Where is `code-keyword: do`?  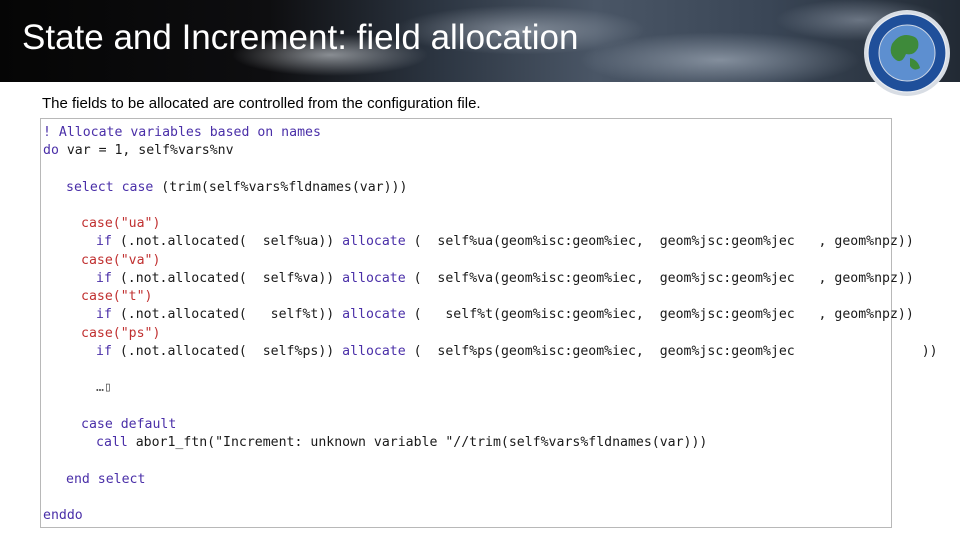
code-keyword: do is located at coordinates (51, 150).